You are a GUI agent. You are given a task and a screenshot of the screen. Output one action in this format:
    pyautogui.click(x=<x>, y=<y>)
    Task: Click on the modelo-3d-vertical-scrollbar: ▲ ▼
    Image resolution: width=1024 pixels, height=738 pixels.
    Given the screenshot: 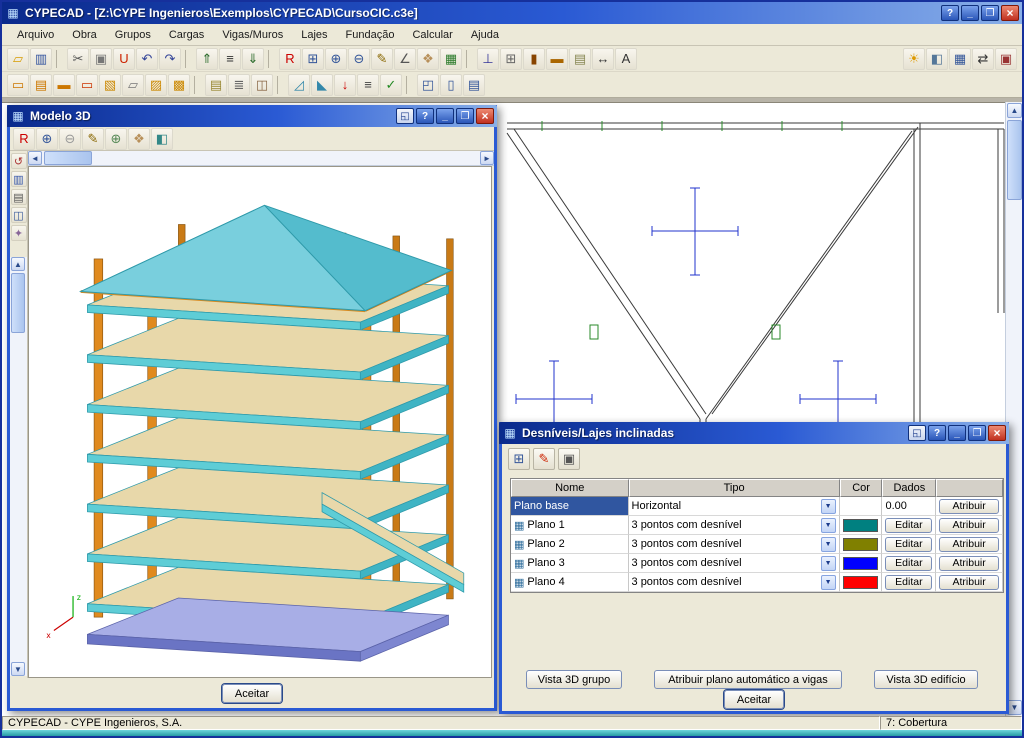 What is the action you would take?
    pyautogui.click(x=18, y=466)
    